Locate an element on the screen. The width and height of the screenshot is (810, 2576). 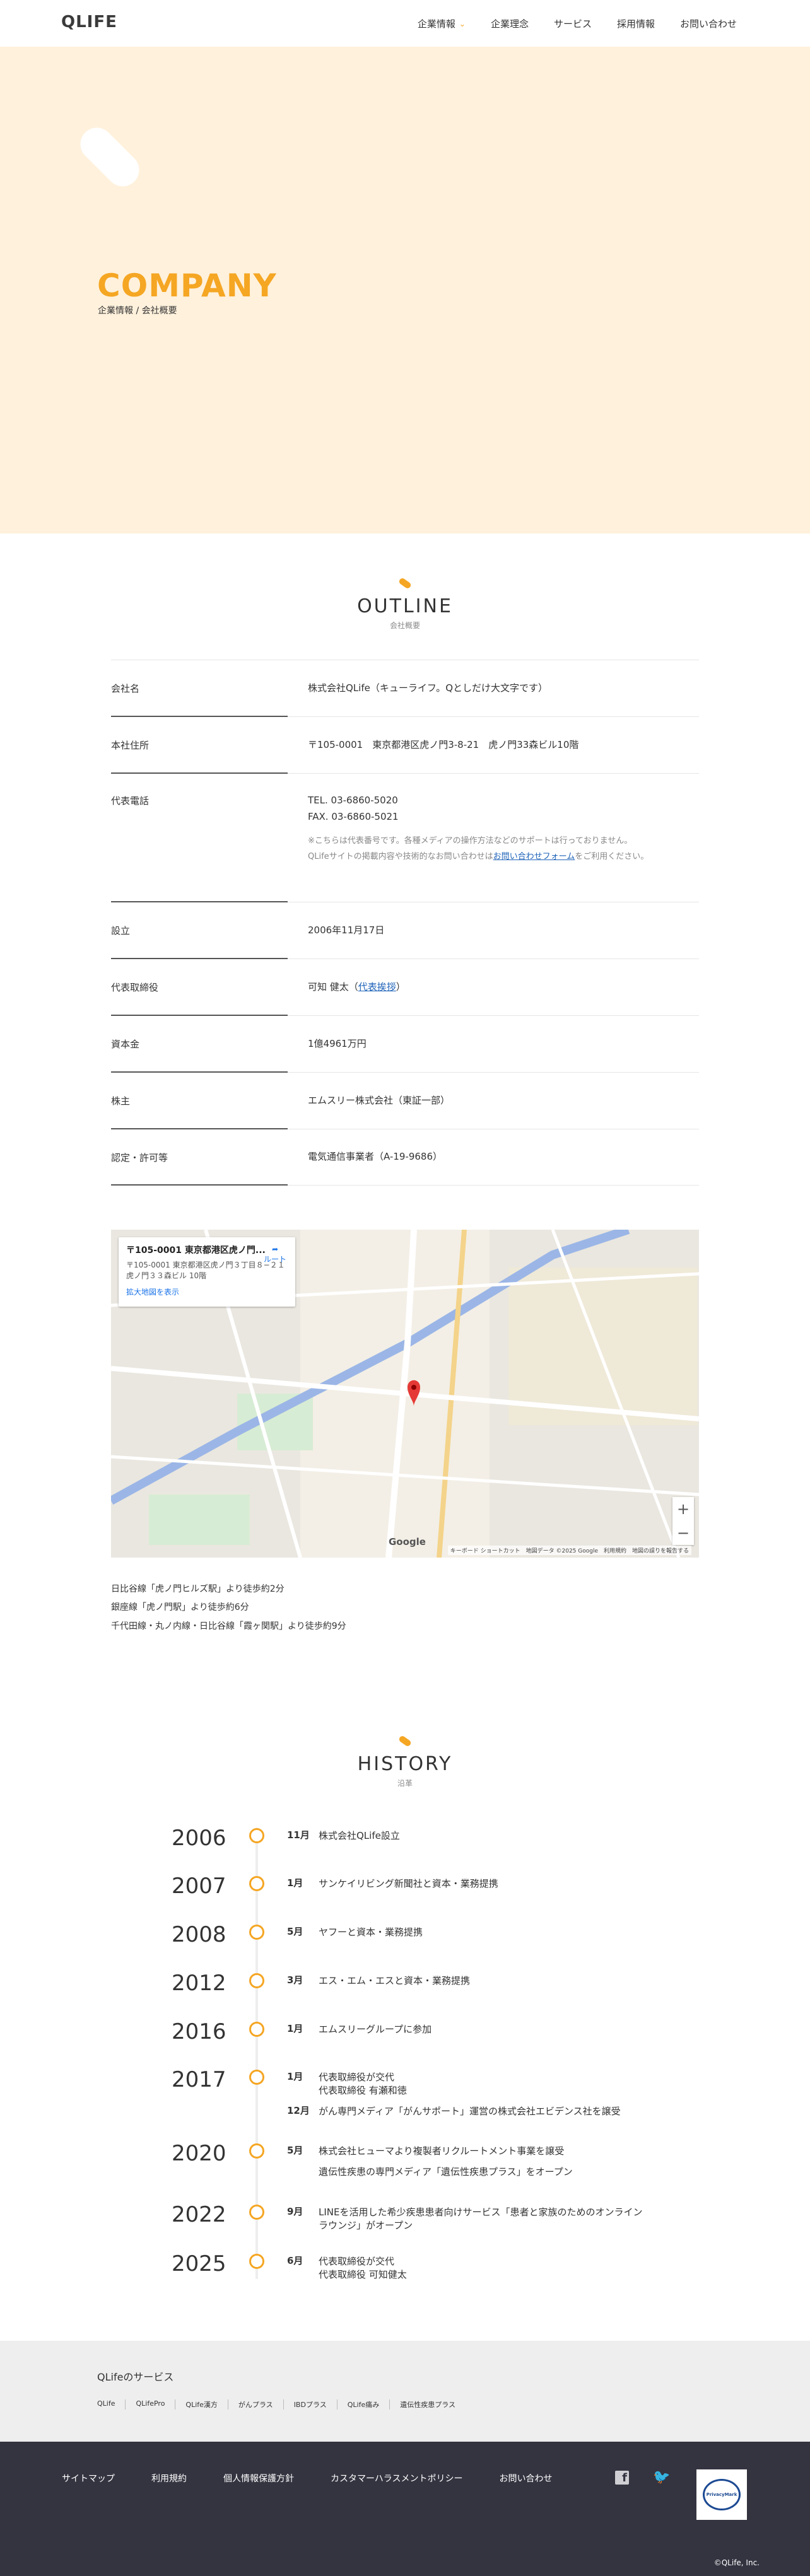
contact-form-link: お問い合わせフォーム is located at coordinates (534, 856).